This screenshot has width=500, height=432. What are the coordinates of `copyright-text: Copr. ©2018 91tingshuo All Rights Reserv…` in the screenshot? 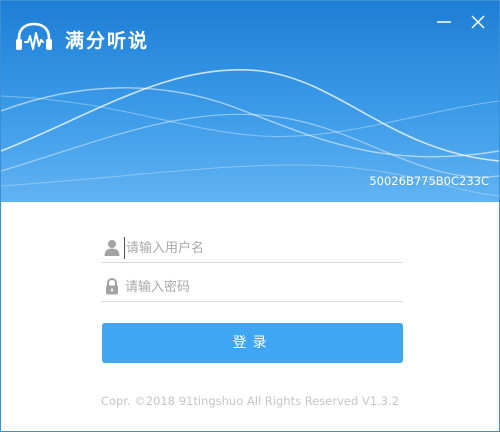 It's located at (250, 401).